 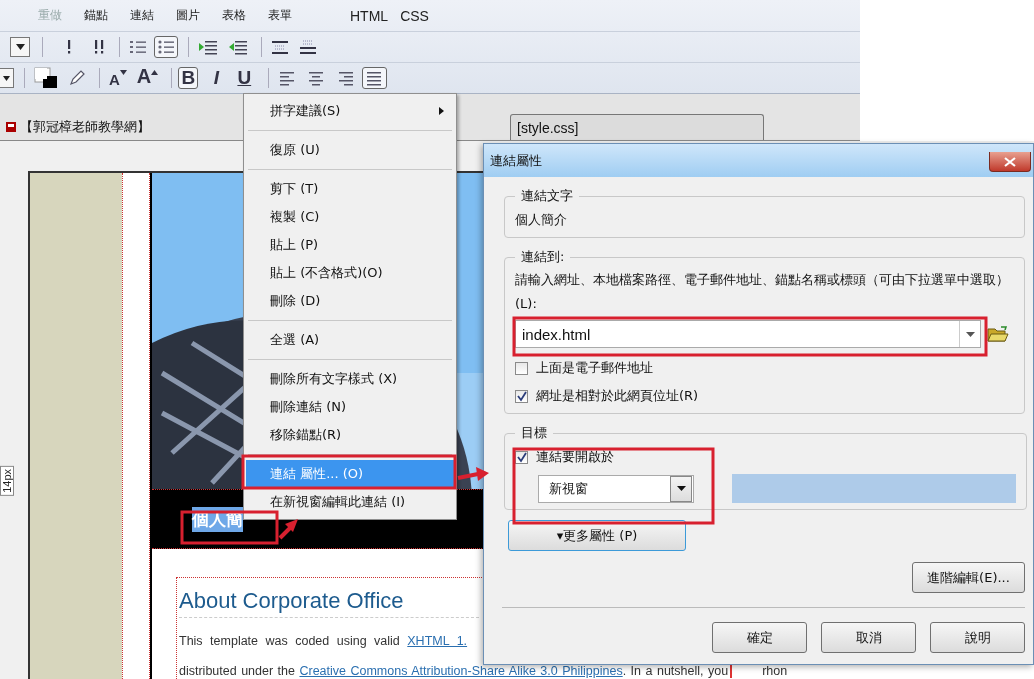 What do you see at coordinates (118, 78) in the screenshot?
I see `shrink-font-button: A` at bounding box center [118, 78].